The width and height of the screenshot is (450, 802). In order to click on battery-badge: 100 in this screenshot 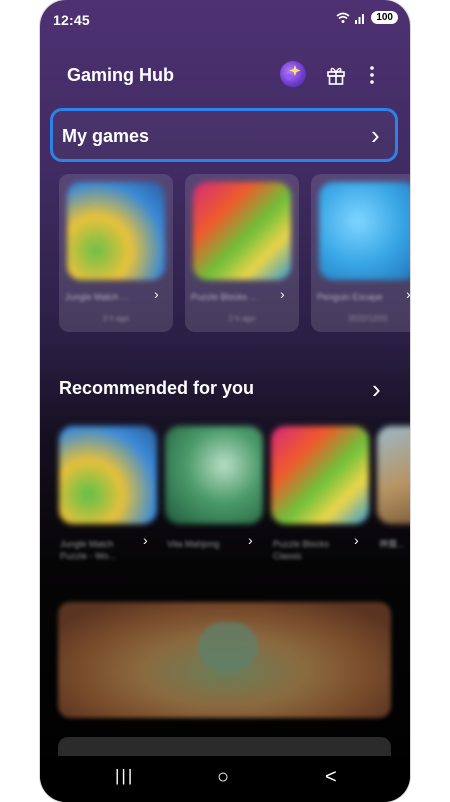, I will do `click(384, 17)`.